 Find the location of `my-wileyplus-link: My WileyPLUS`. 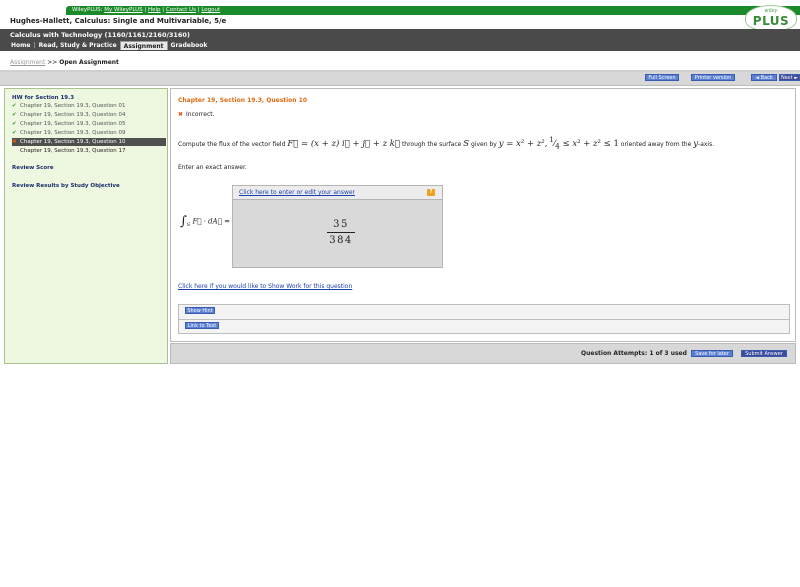

my-wileyplus-link: My WileyPLUS is located at coordinates (123, 10).